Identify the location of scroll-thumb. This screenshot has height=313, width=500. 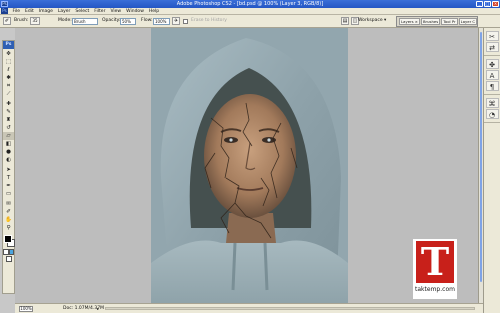
(481, 157).